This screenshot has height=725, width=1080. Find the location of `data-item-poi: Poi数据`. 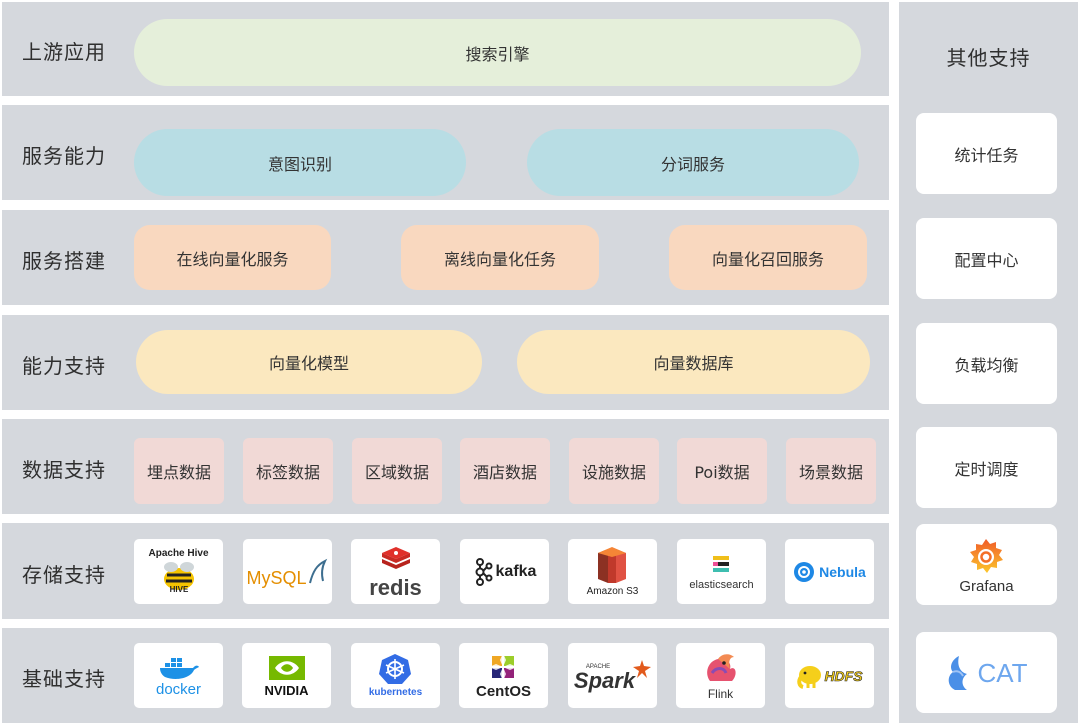

data-item-poi: Poi数据 is located at coordinates (722, 471).